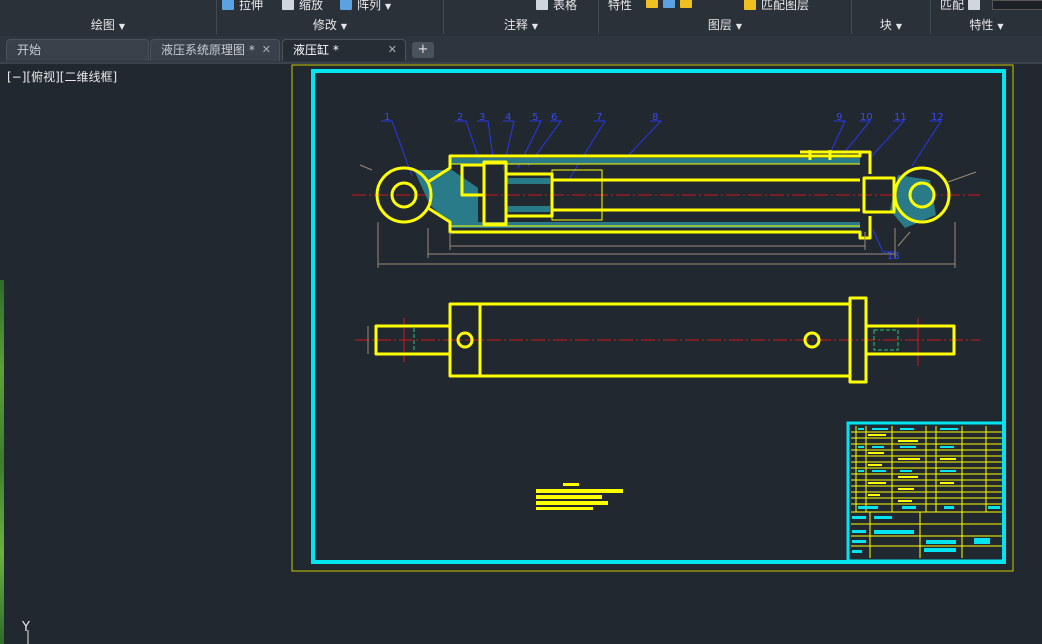 This screenshot has height=644, width=1042. What do you see at coordinates (937, 117) in the screenshot?
I see `balloon-12: 12` at bounding box center [937, 117].